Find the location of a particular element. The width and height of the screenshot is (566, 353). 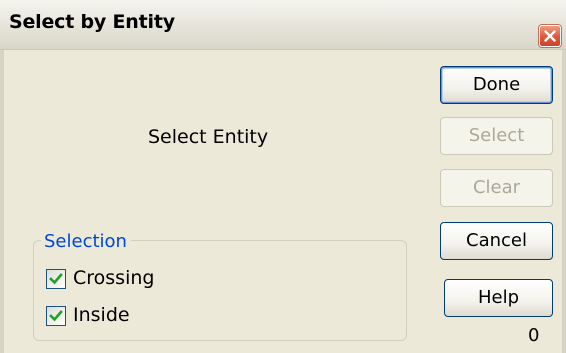

window-frame-right is located at coordinates (564, 201).